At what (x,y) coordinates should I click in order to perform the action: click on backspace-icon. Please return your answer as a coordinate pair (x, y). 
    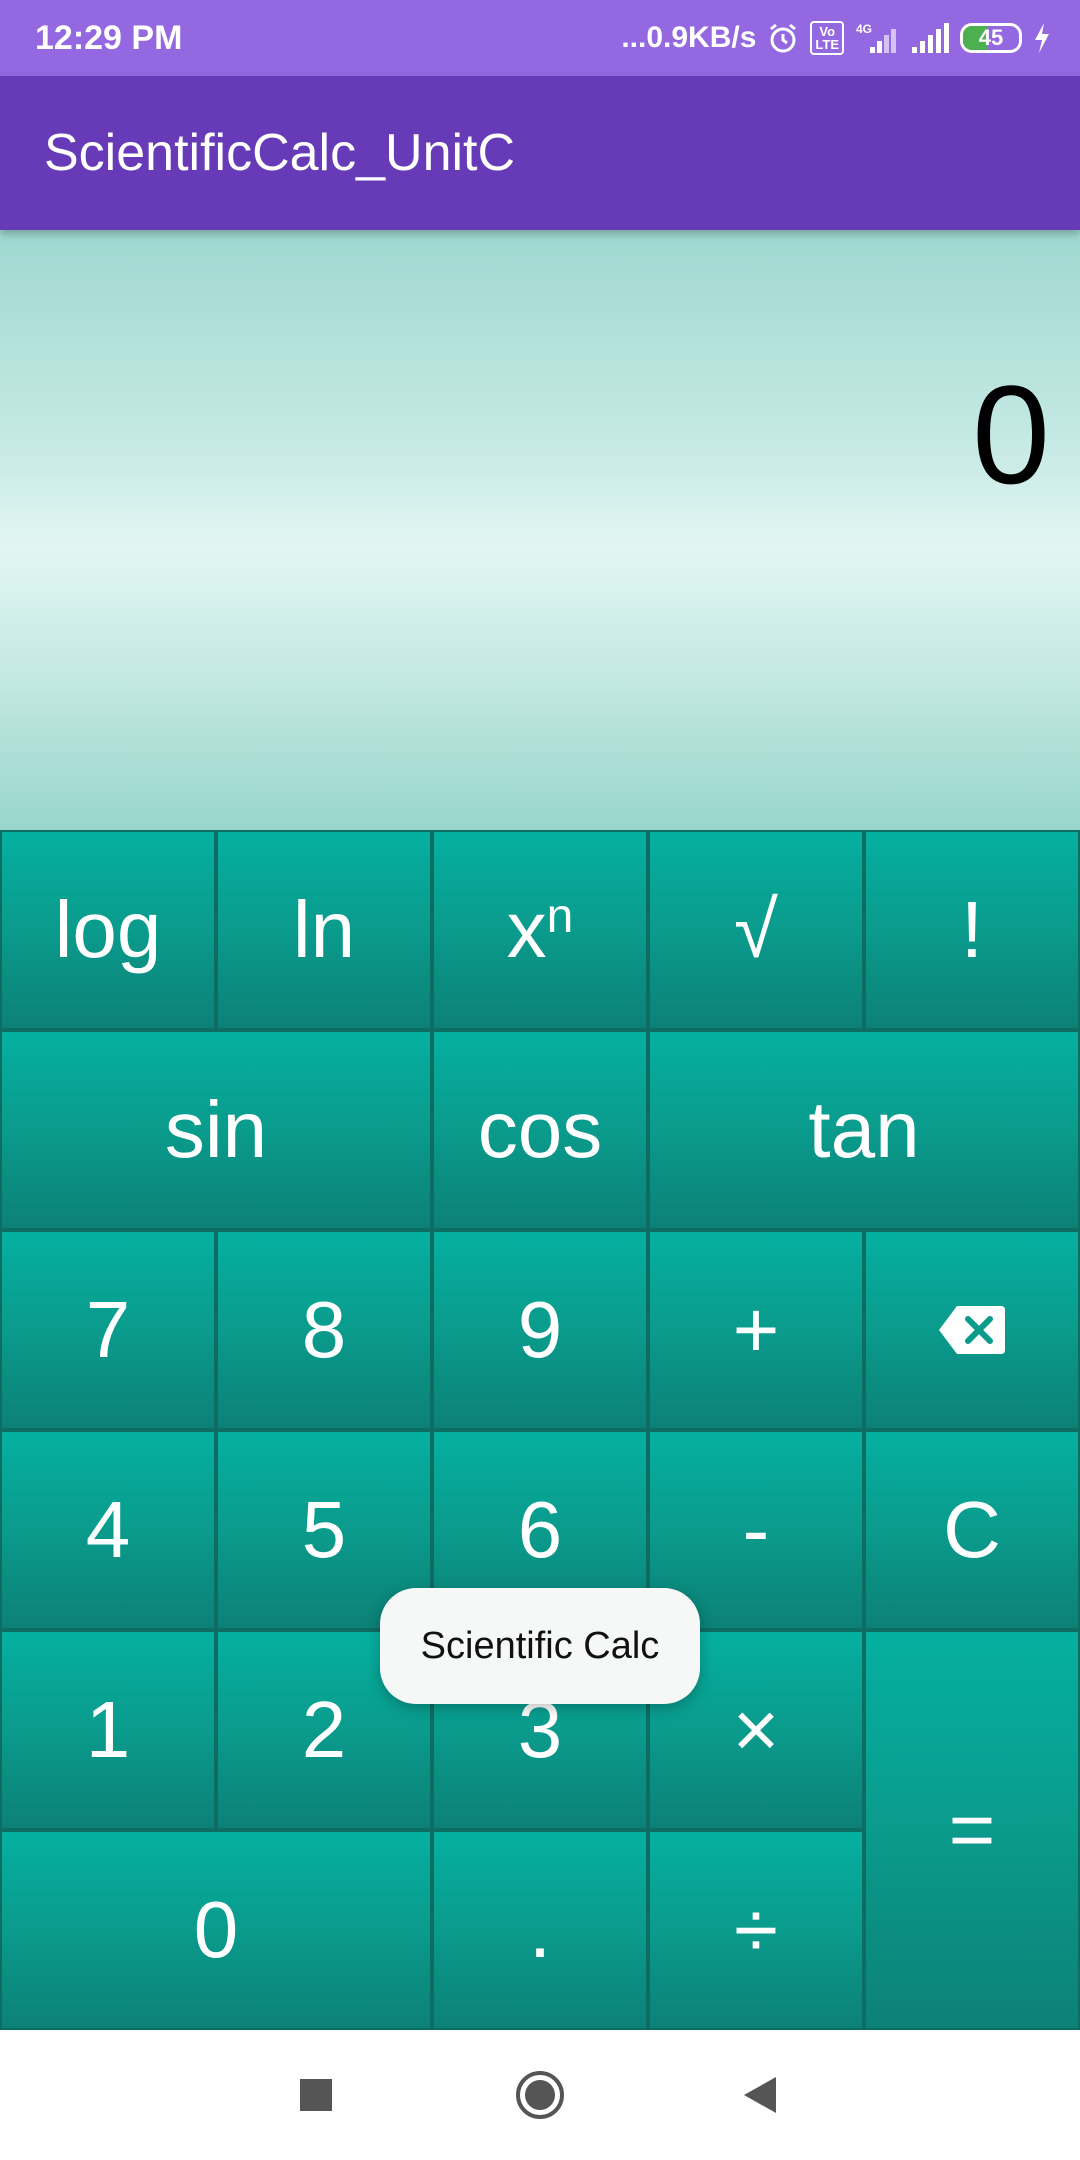
    Looking at the image, I should click on (972, 1330).